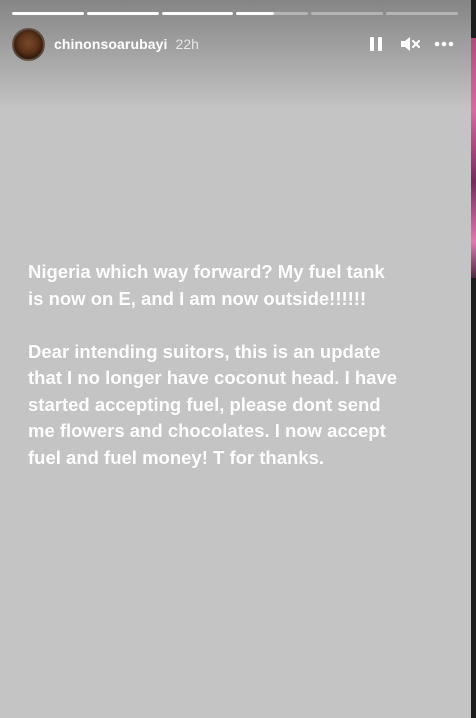 The image size is (476, 718). Describe the element at coordinates (187, 44) in the screenshot. I see `post-time: 22h` at that location.